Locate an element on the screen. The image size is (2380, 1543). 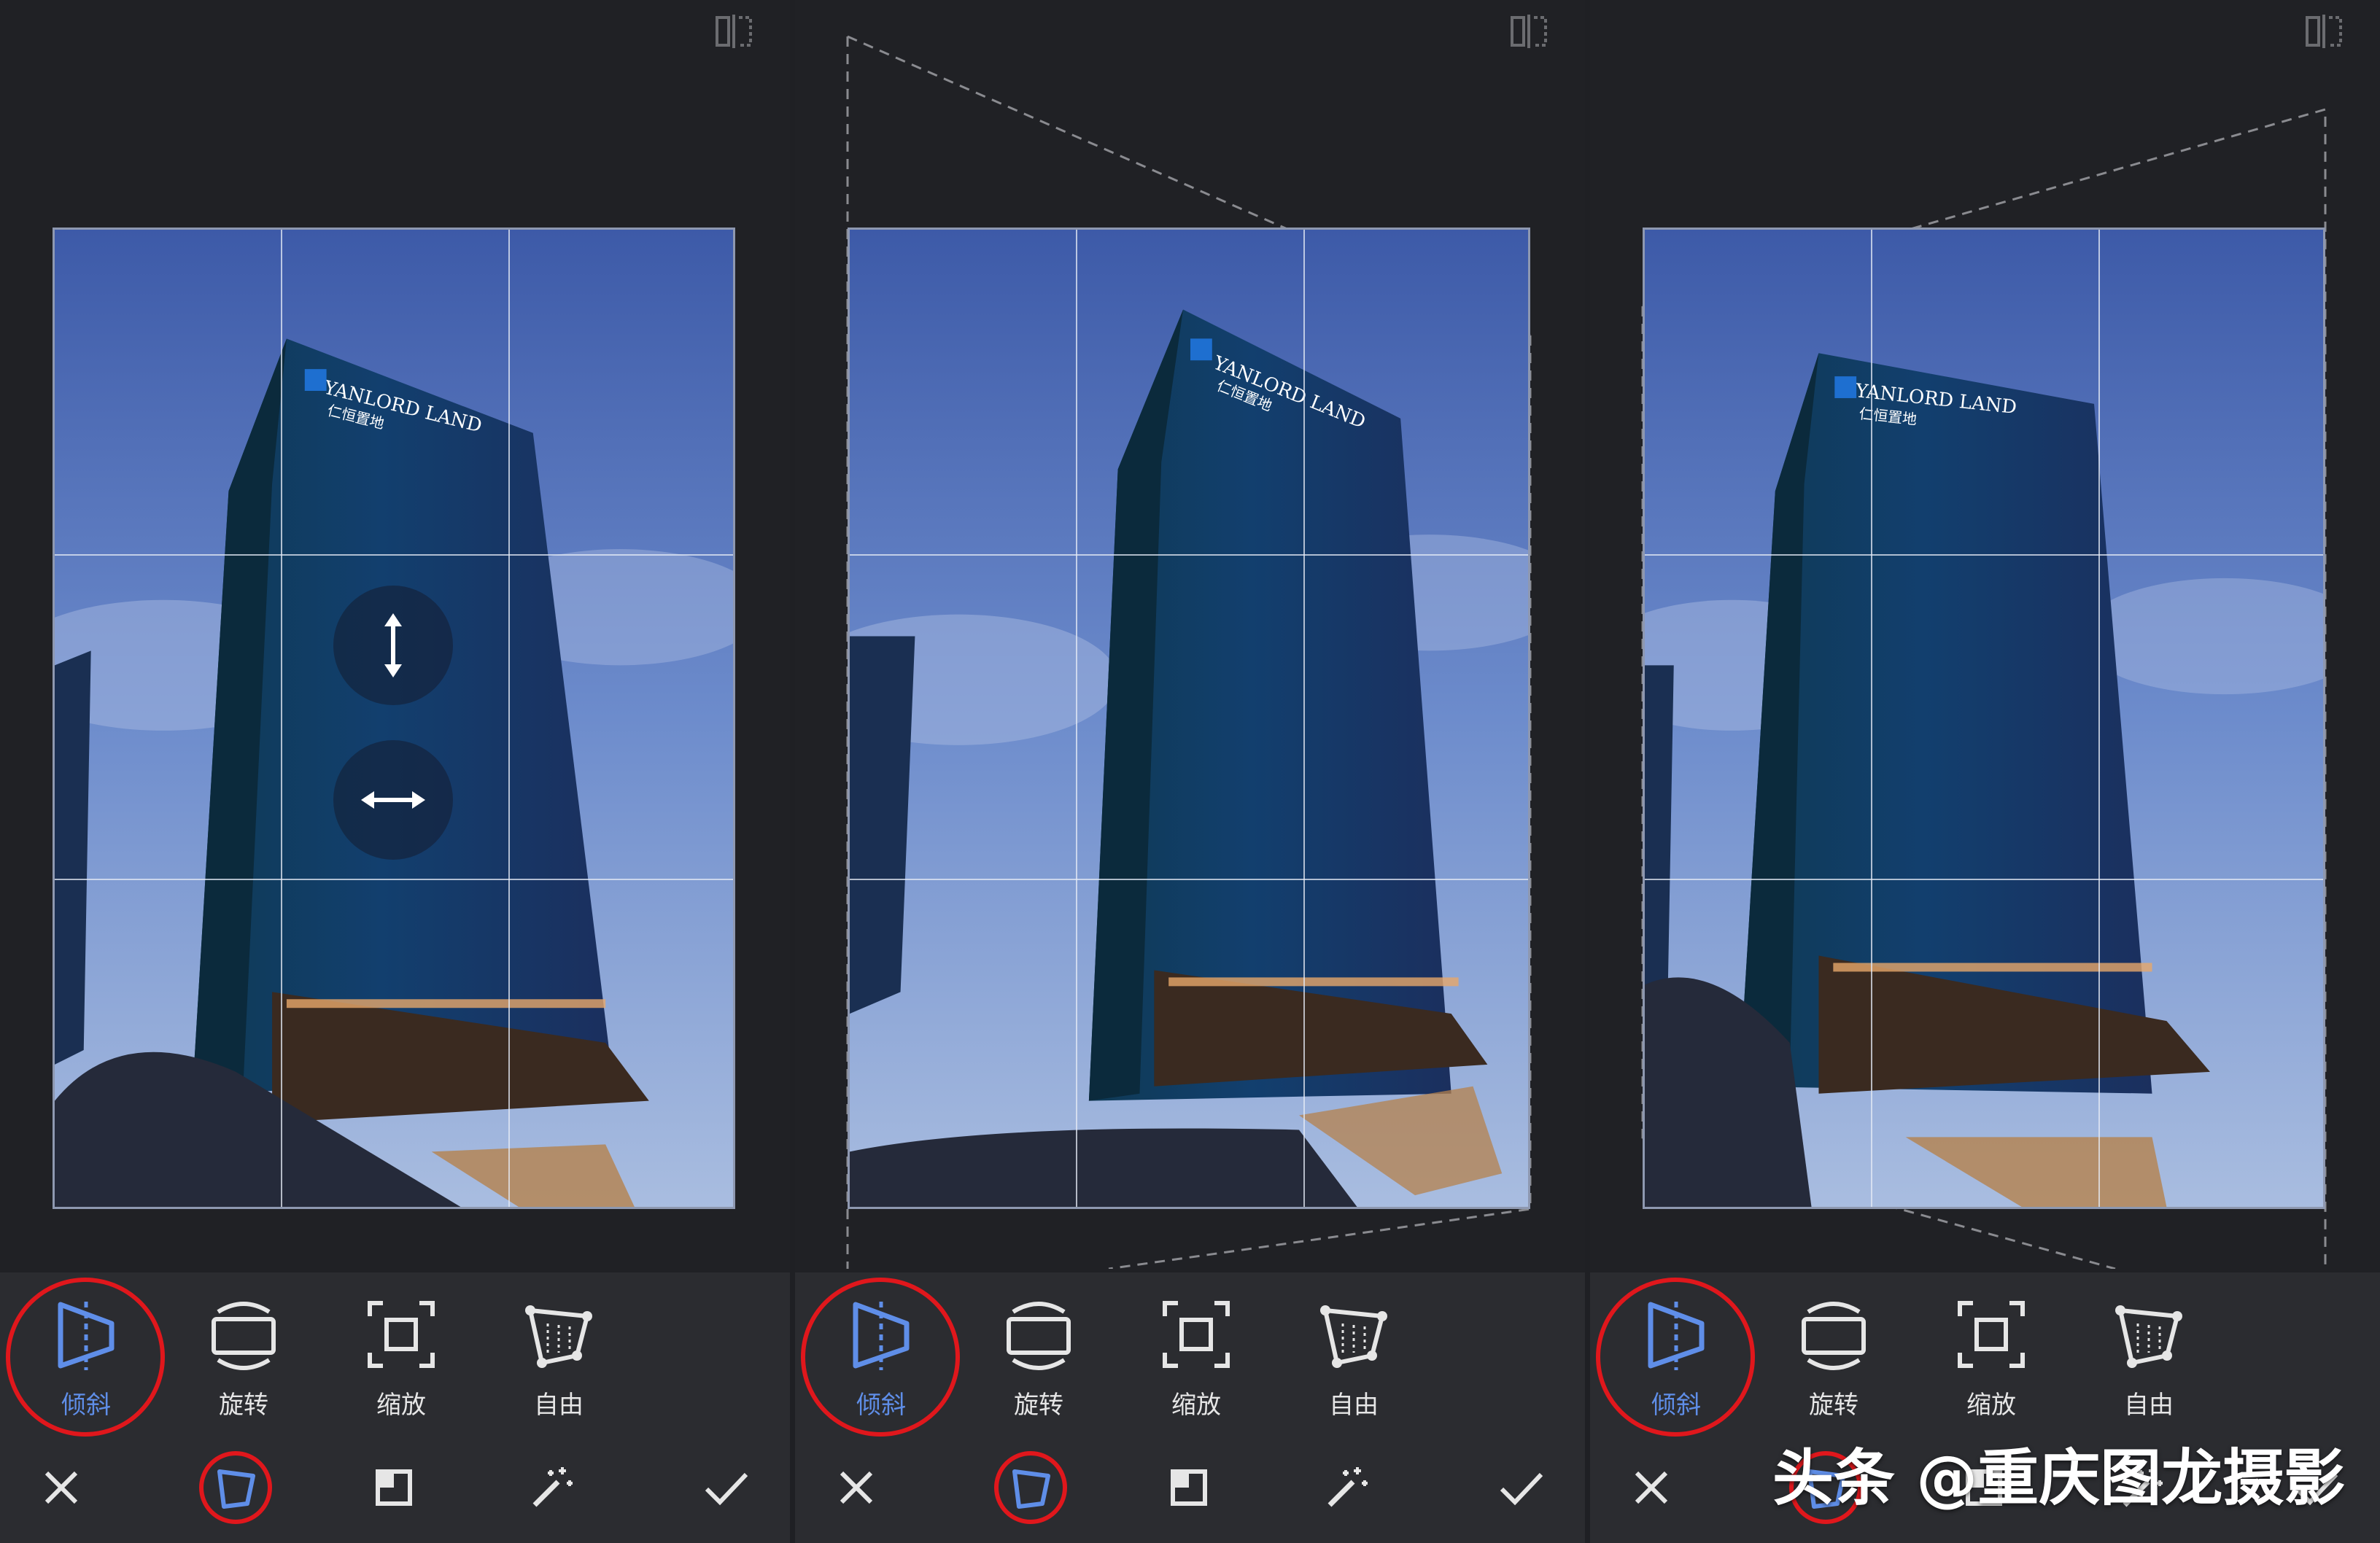
vertical-tilt-handle is located at coordinates (393, 645).